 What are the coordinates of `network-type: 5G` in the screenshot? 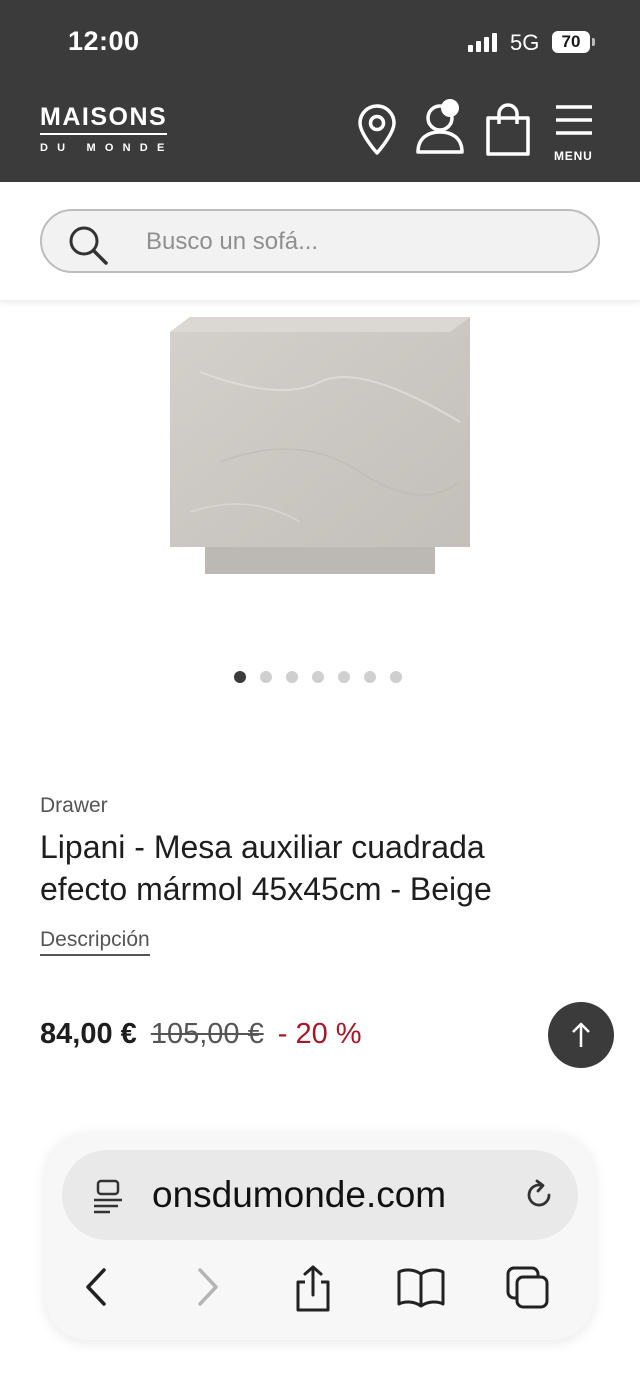 It's located at (525, 42).